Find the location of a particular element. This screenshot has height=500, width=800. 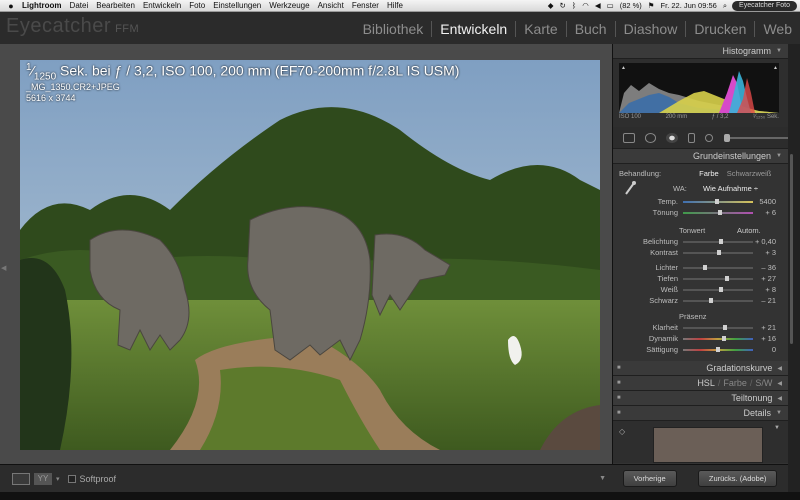

slider-value: 5400 is located at coordinates (767, 201).